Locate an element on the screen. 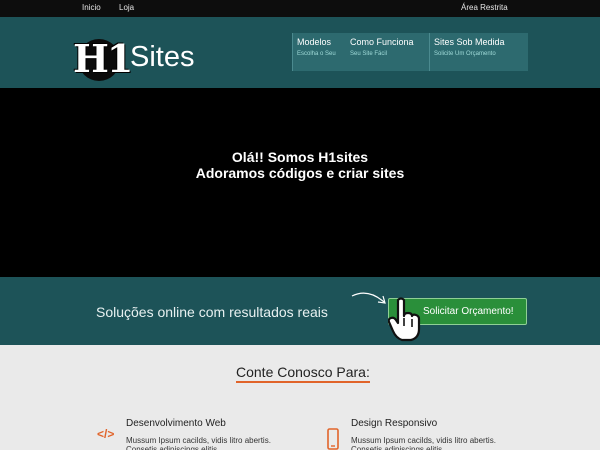  logo-mark: H1 is located at coordinates (103, 58).